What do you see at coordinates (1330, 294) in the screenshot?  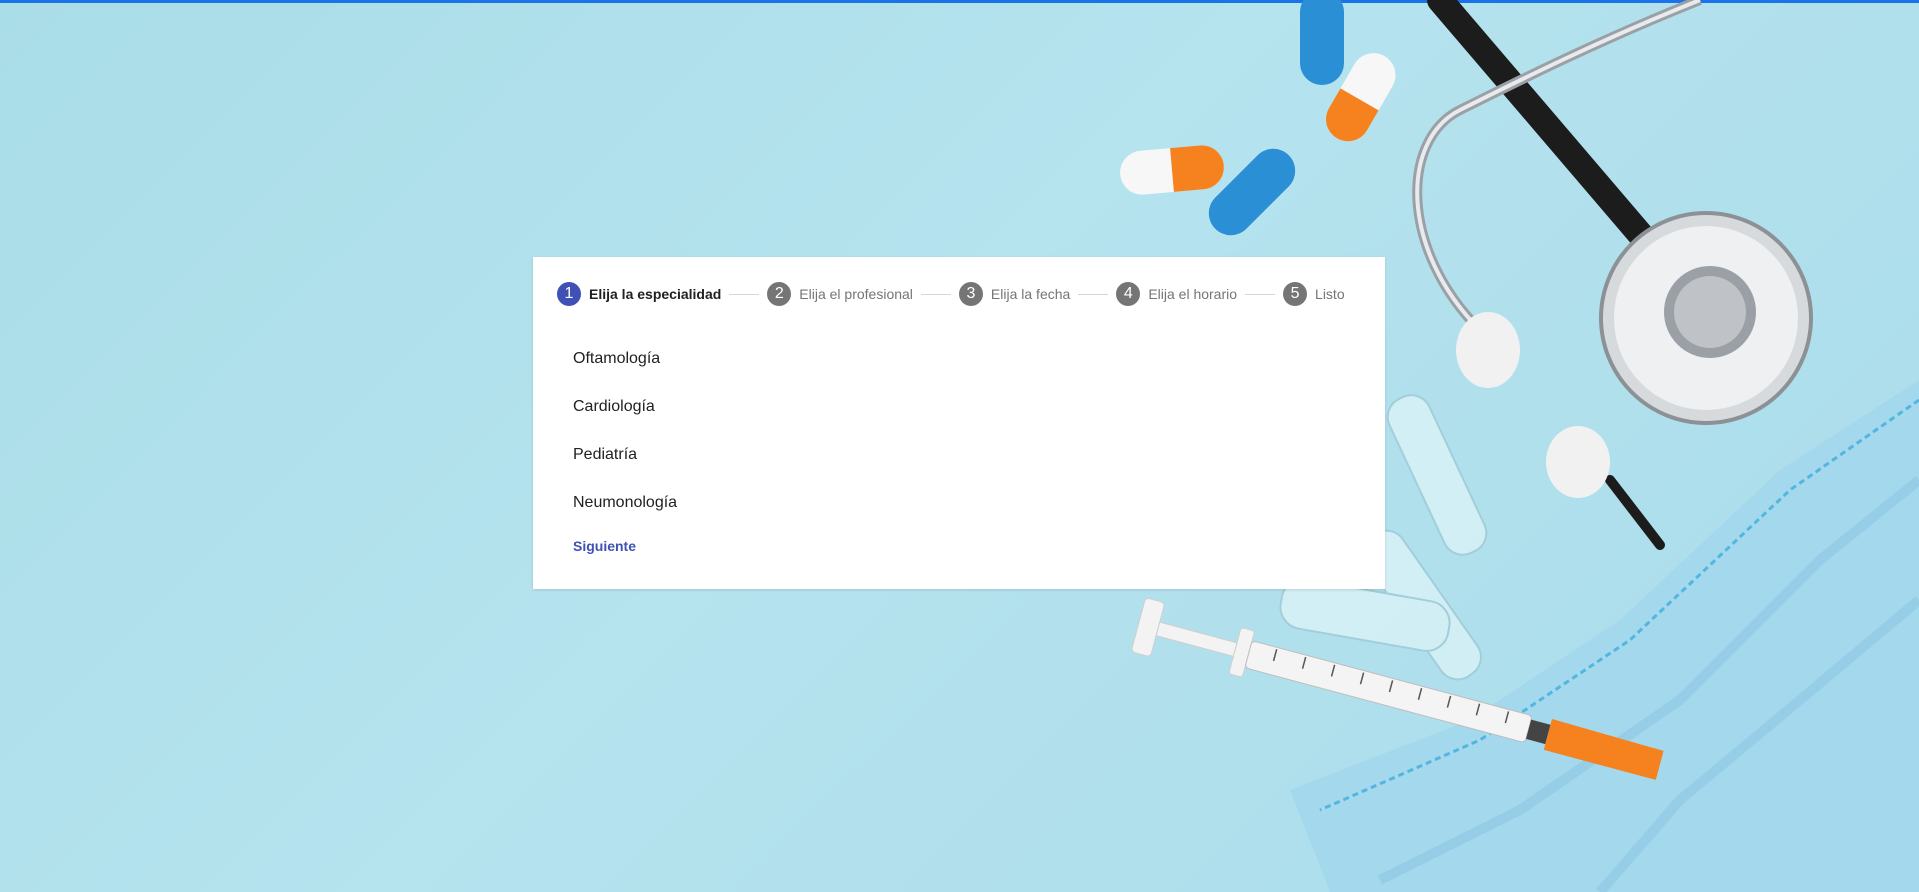 I see `step-label: Listo` at bounding box center [1330, 294].